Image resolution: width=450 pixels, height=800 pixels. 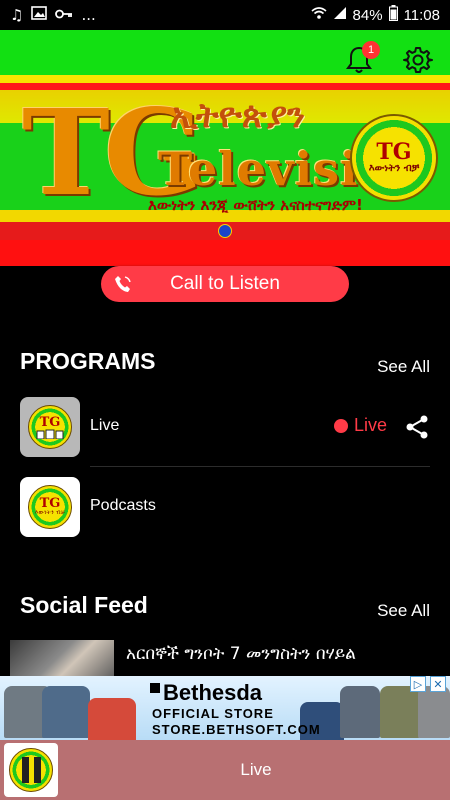 I want to click on music-note-icon: ♫, so click(x=17, y=14).